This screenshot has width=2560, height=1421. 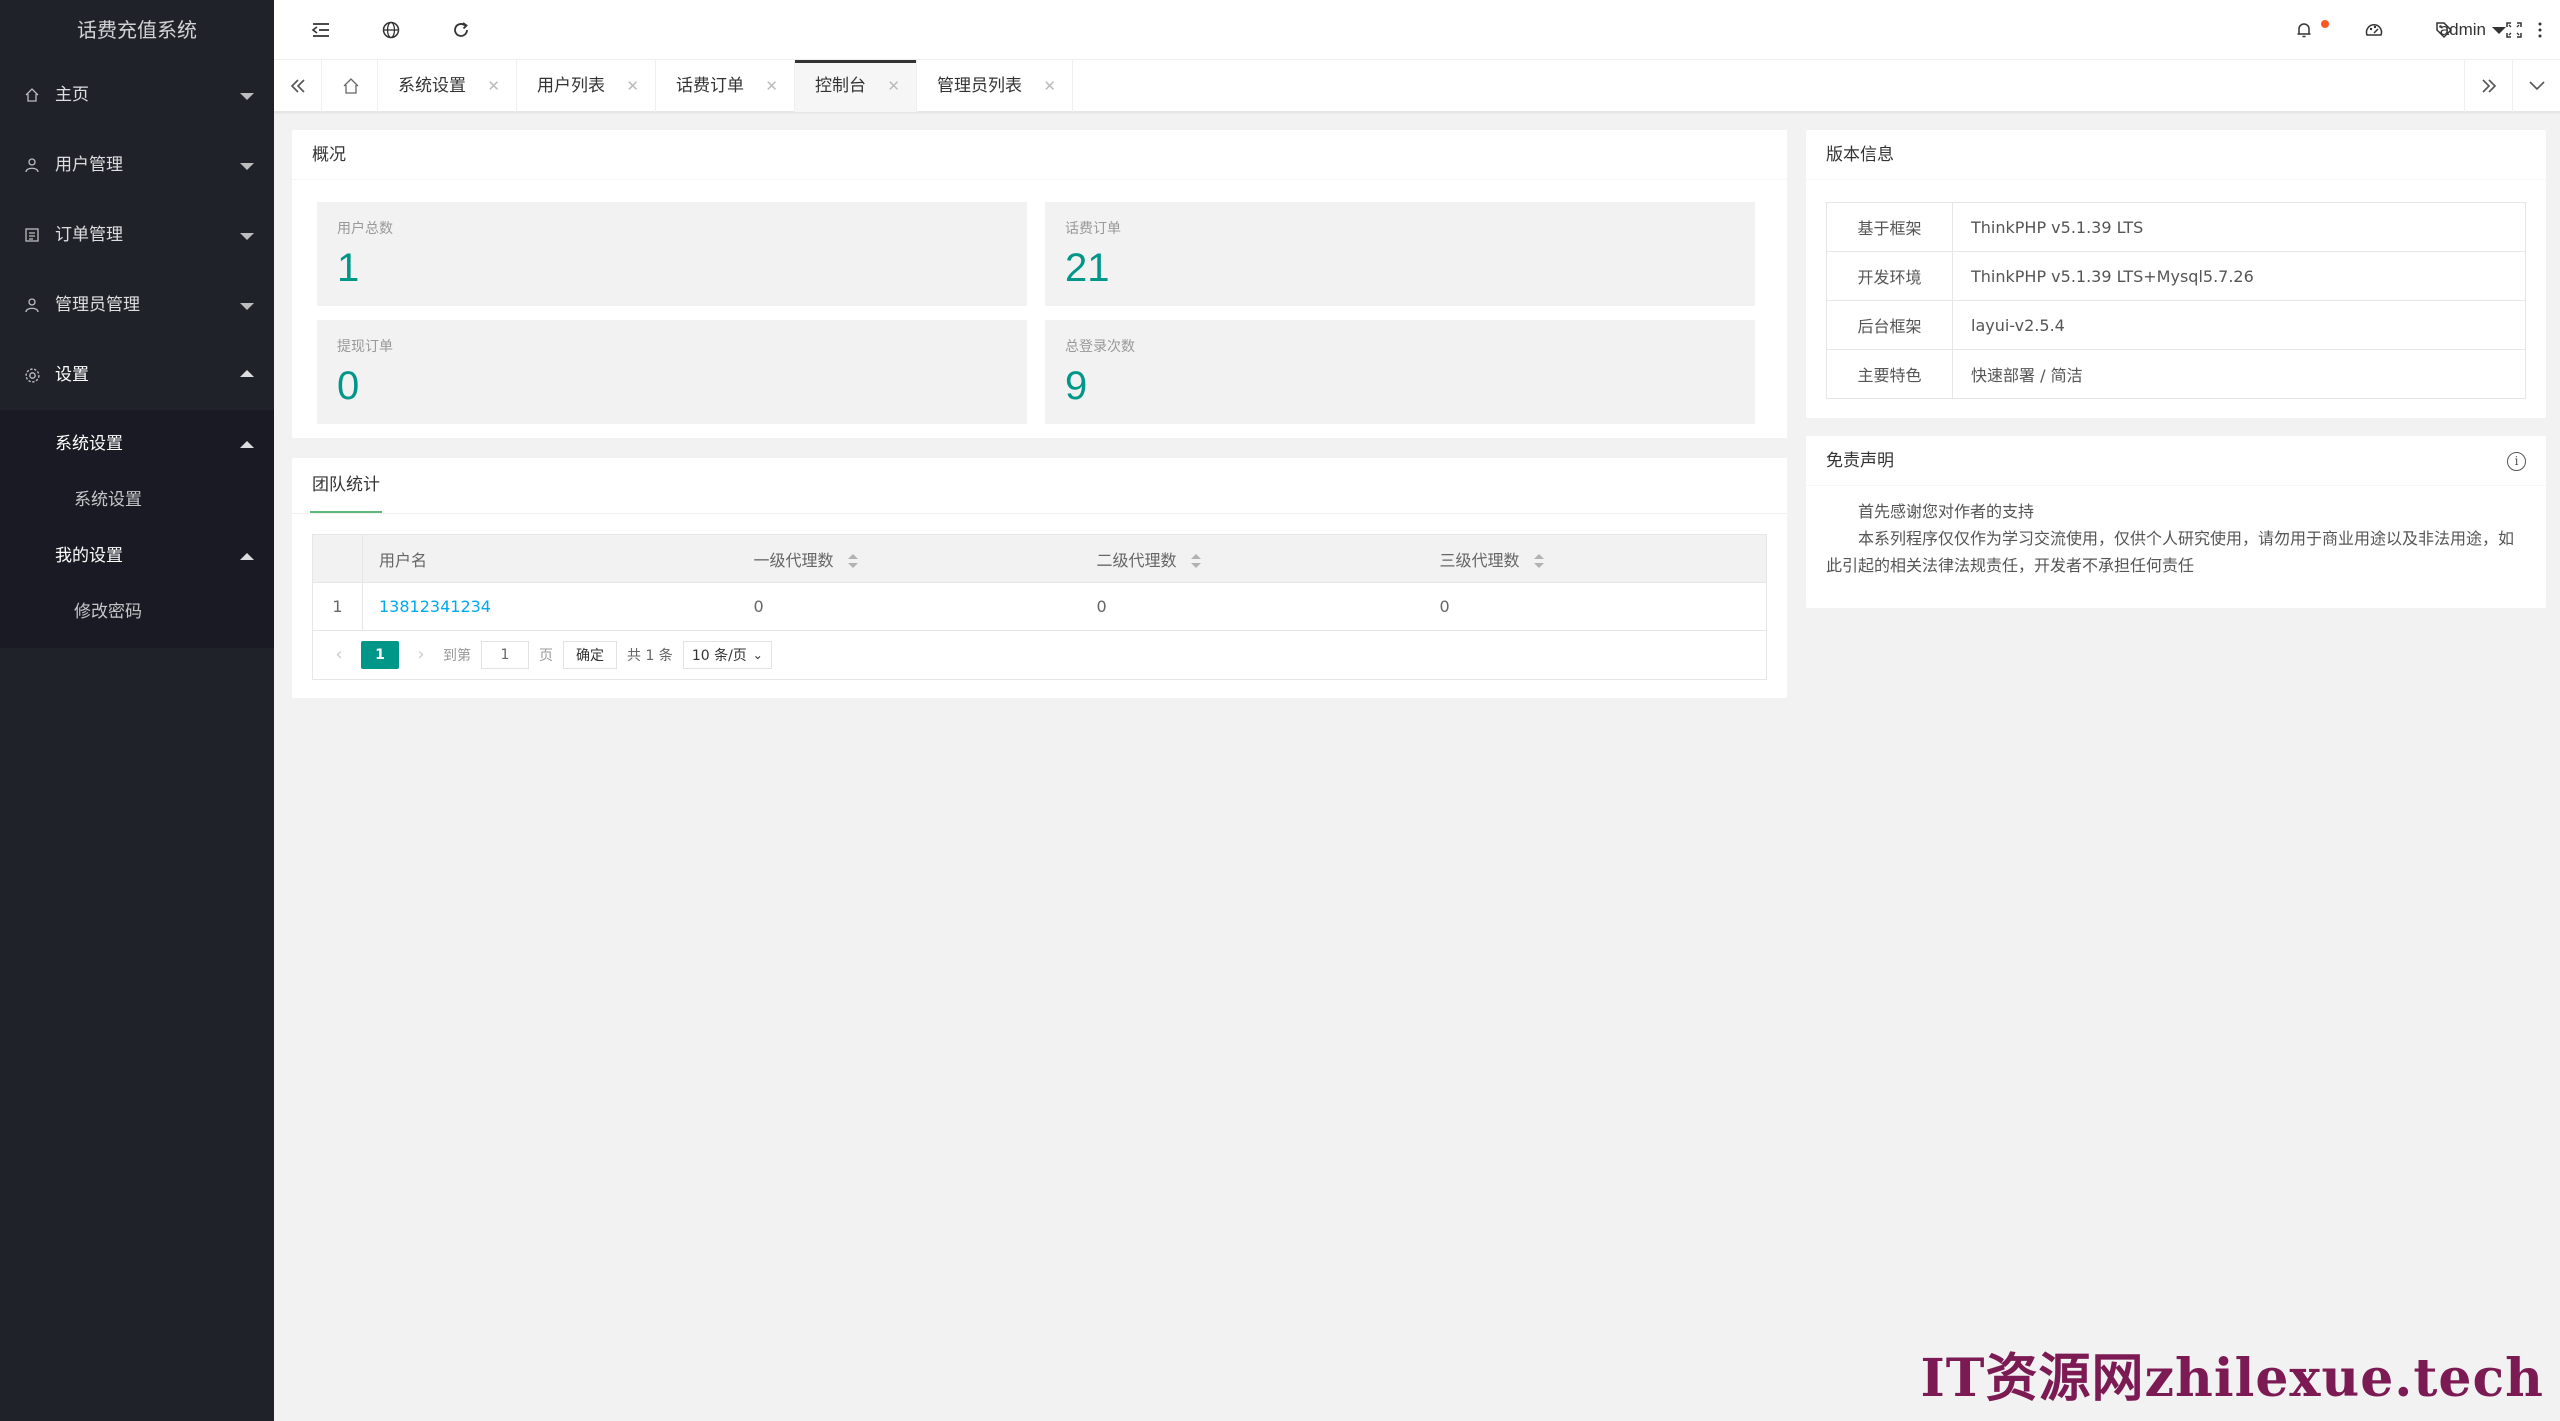 What do you see at coordinates (348, 386) in the screenshot?
I see `stat-value: 0` at bounding box center [348, 386].